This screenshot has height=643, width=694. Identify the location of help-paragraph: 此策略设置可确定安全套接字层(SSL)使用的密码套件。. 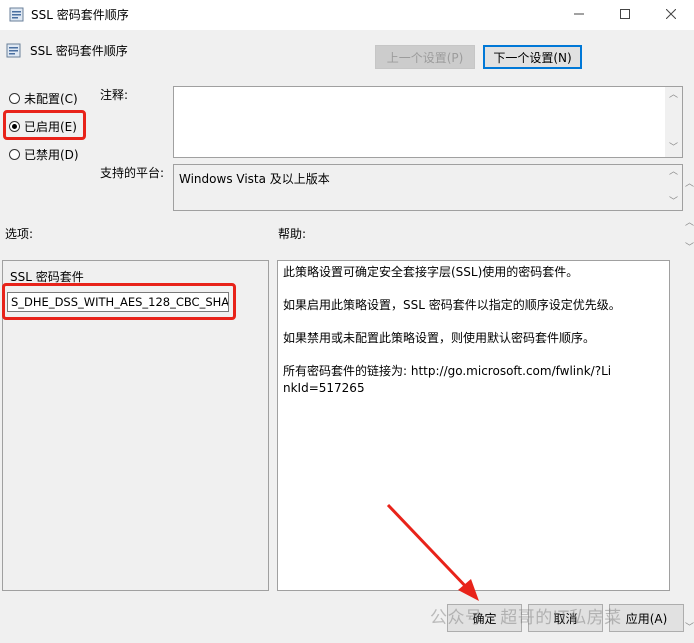
(431, 272).